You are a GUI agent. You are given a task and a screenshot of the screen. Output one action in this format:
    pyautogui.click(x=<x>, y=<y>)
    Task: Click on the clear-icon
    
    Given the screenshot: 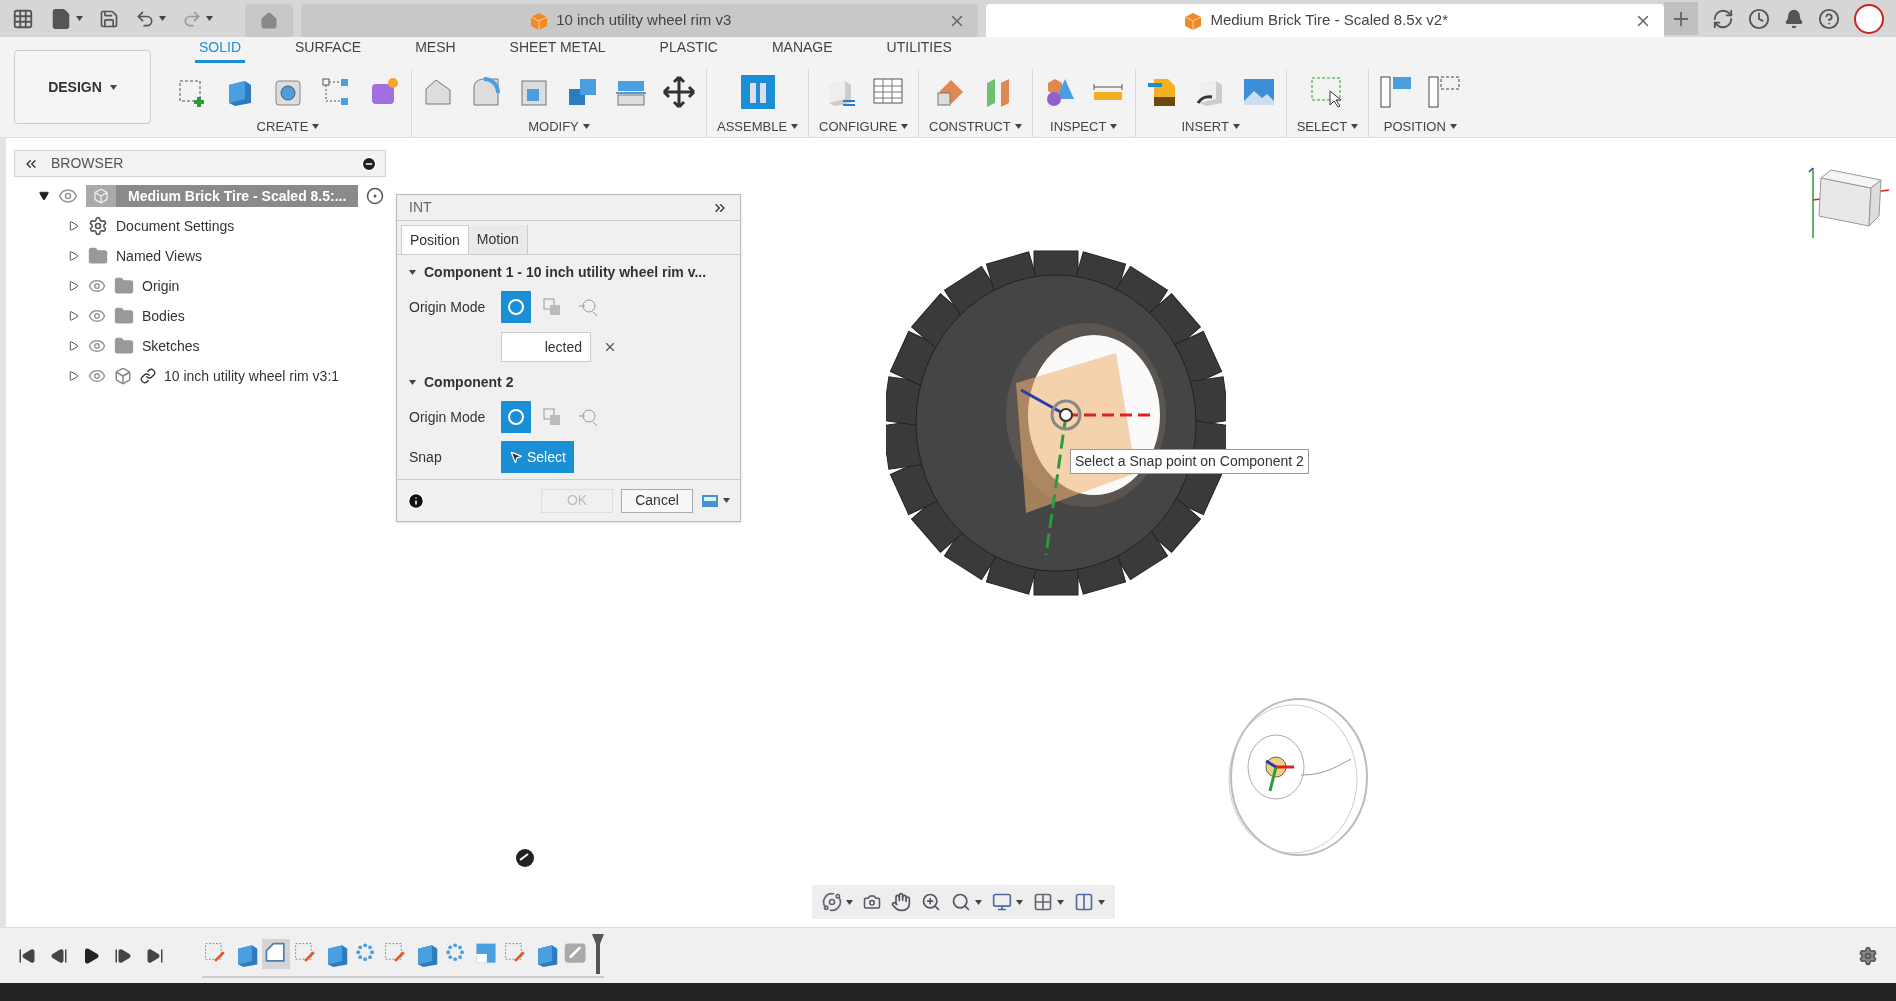 What is the action you would take?
    pyautogui.click(x=610, y=347)
    